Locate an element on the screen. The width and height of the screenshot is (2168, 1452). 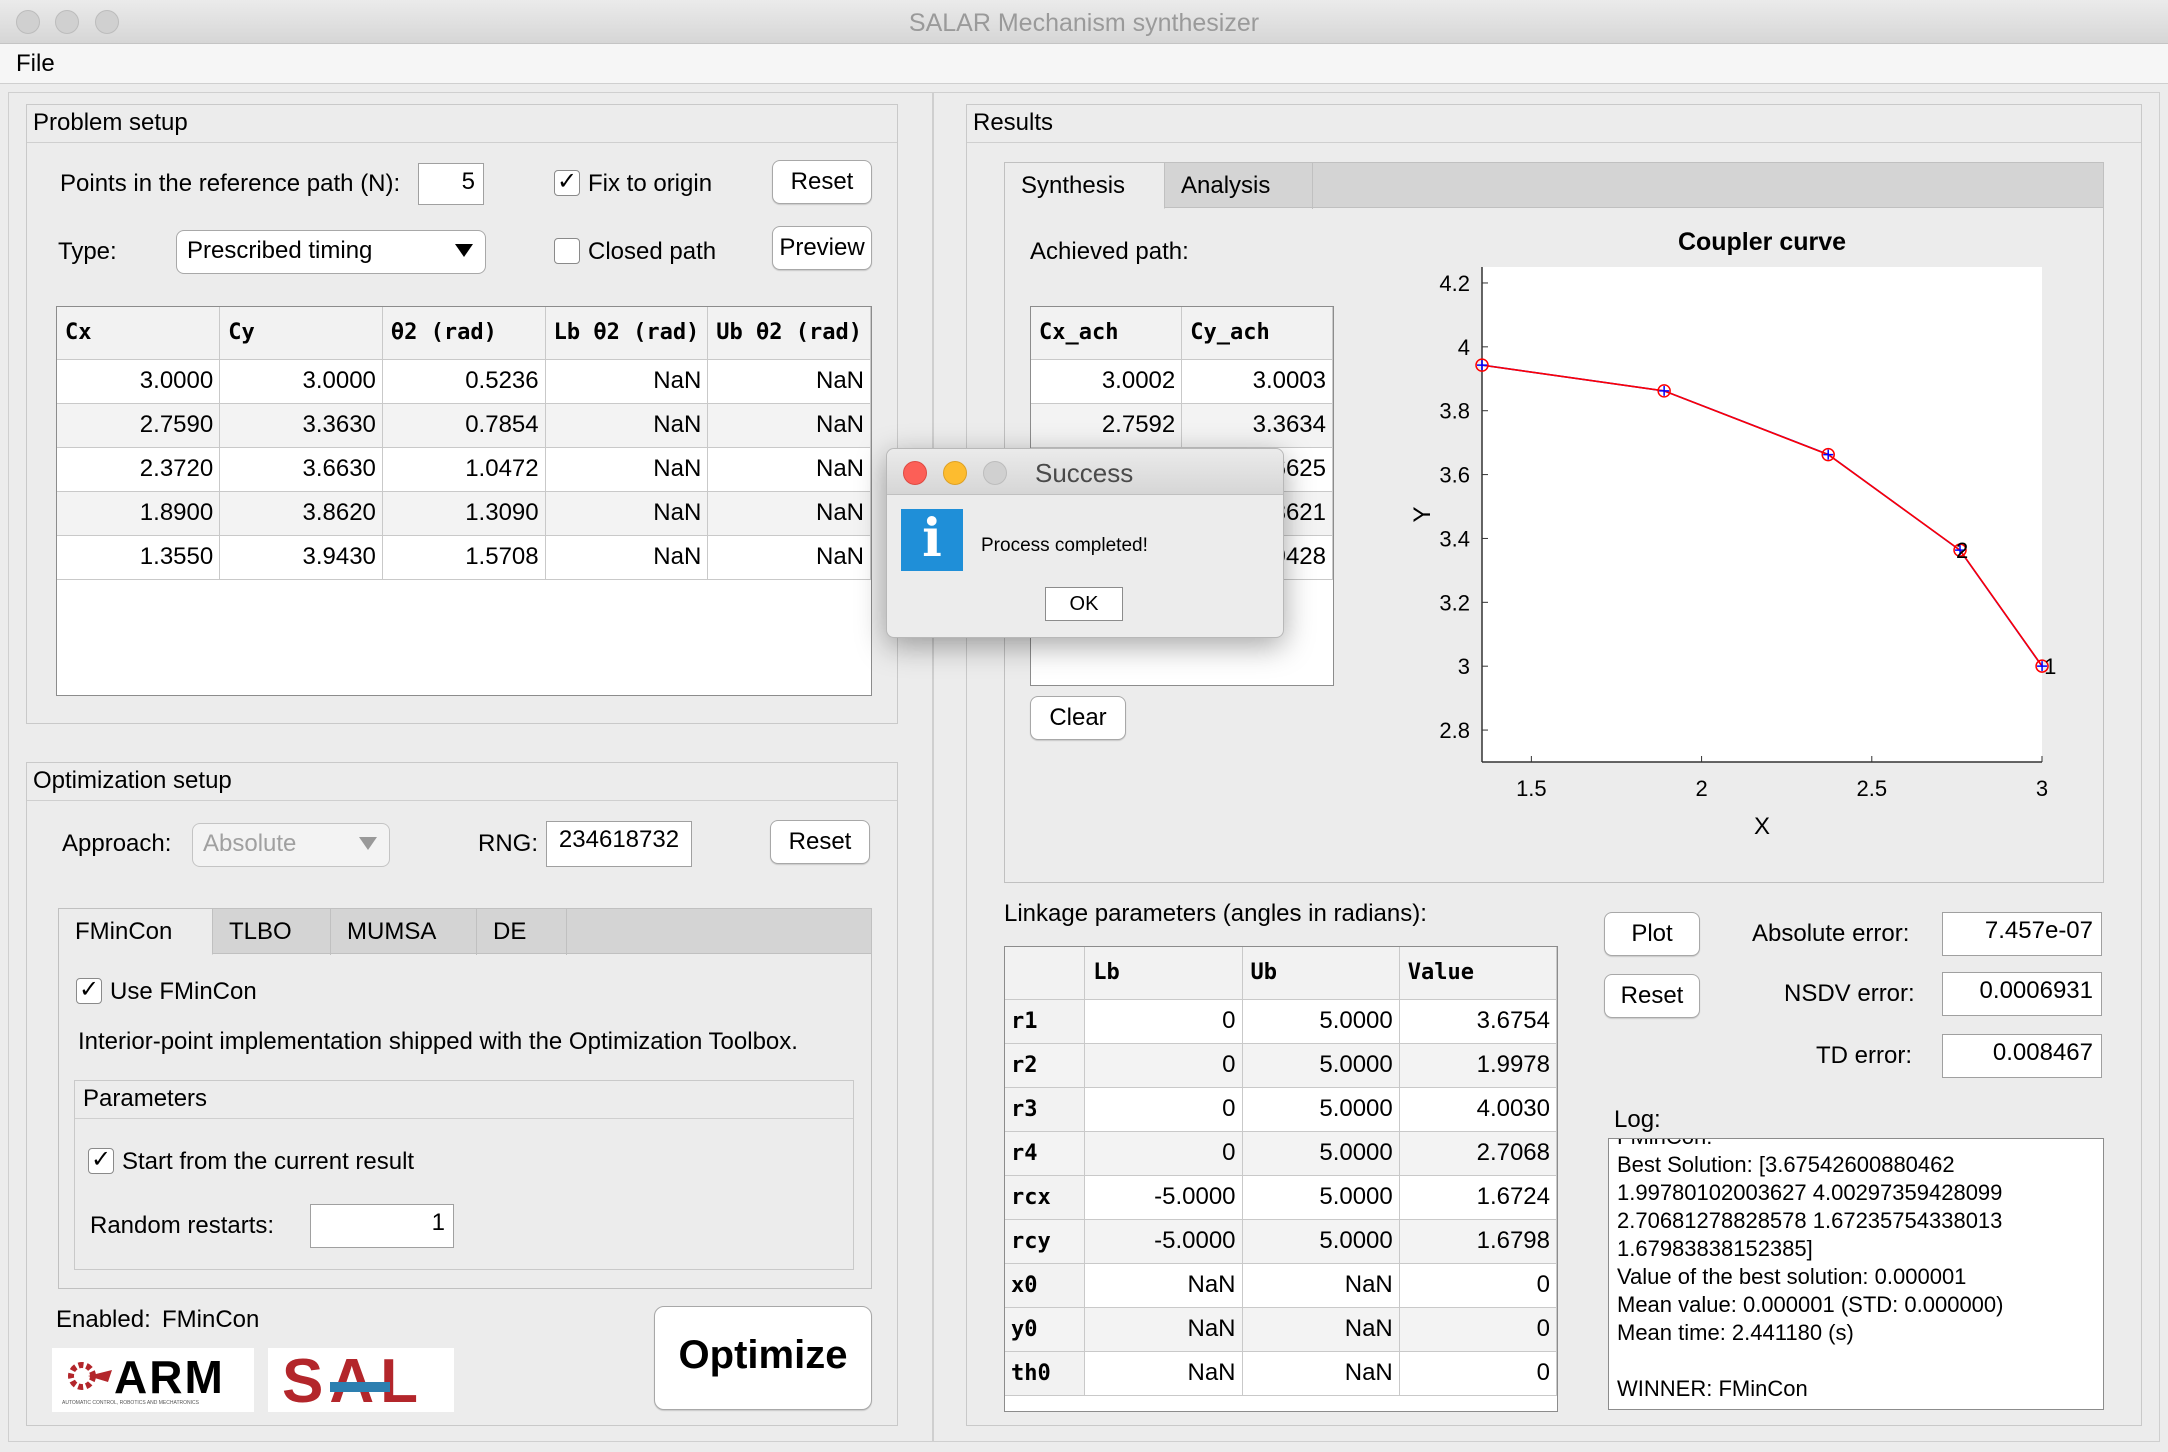
column-header: Cx_ach is located at coordinates (1107, 333).